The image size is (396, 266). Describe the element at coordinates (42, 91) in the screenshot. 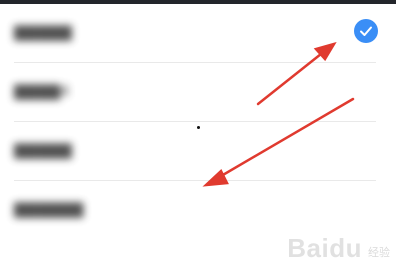

I see `option-label: ▇▇▇▇4` at that location.